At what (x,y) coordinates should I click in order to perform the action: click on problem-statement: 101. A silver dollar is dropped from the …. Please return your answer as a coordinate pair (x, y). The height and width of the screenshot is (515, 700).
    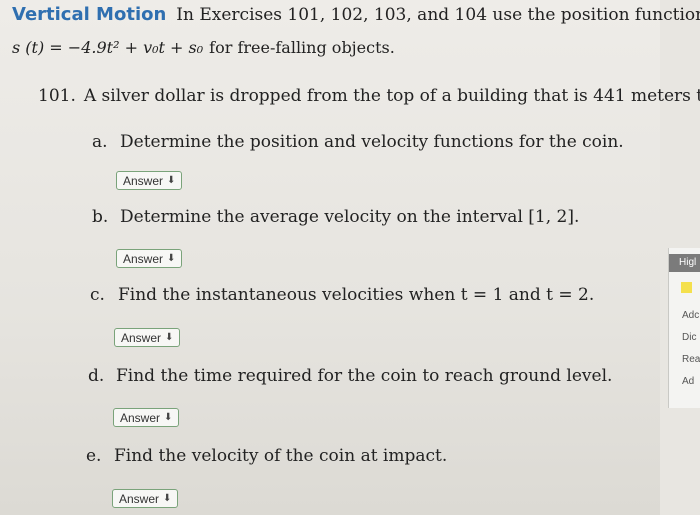
    Looking at the image, I should click on (369, 96).